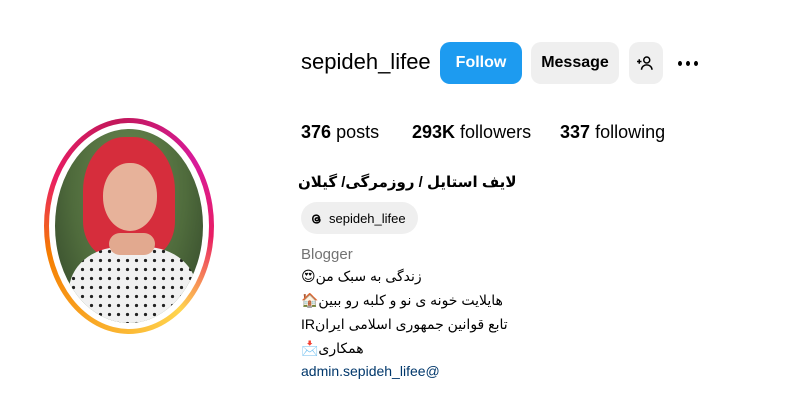 This screenshot has width=800, height=400. Describe the element at coordinates (130, 197) in the screenshot. I see `avatar-face` at that location.